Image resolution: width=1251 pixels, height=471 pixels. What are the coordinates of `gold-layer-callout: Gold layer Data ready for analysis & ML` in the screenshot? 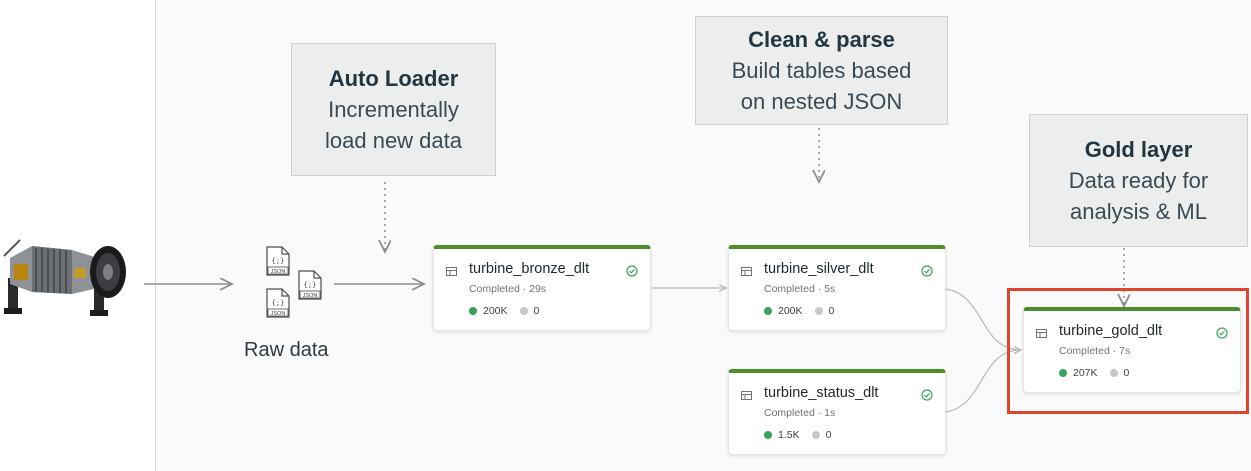 It's located at (1138, 180).